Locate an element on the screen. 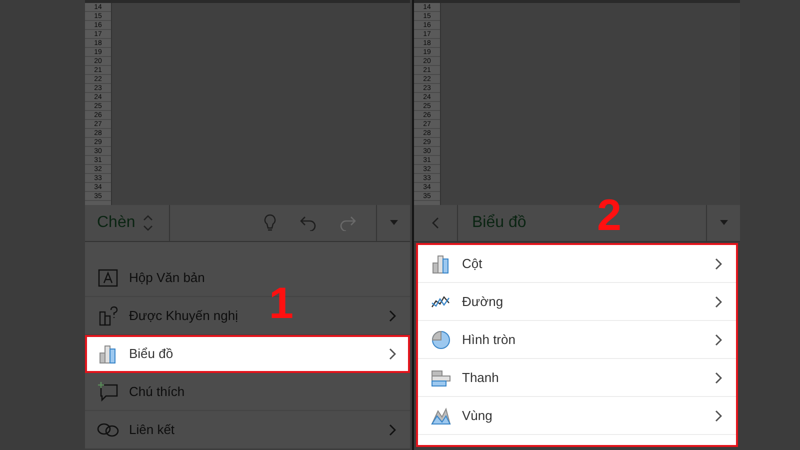 The image size is (800, 450). menu-item-label: Chú thích is located at coordinates (157, 391).